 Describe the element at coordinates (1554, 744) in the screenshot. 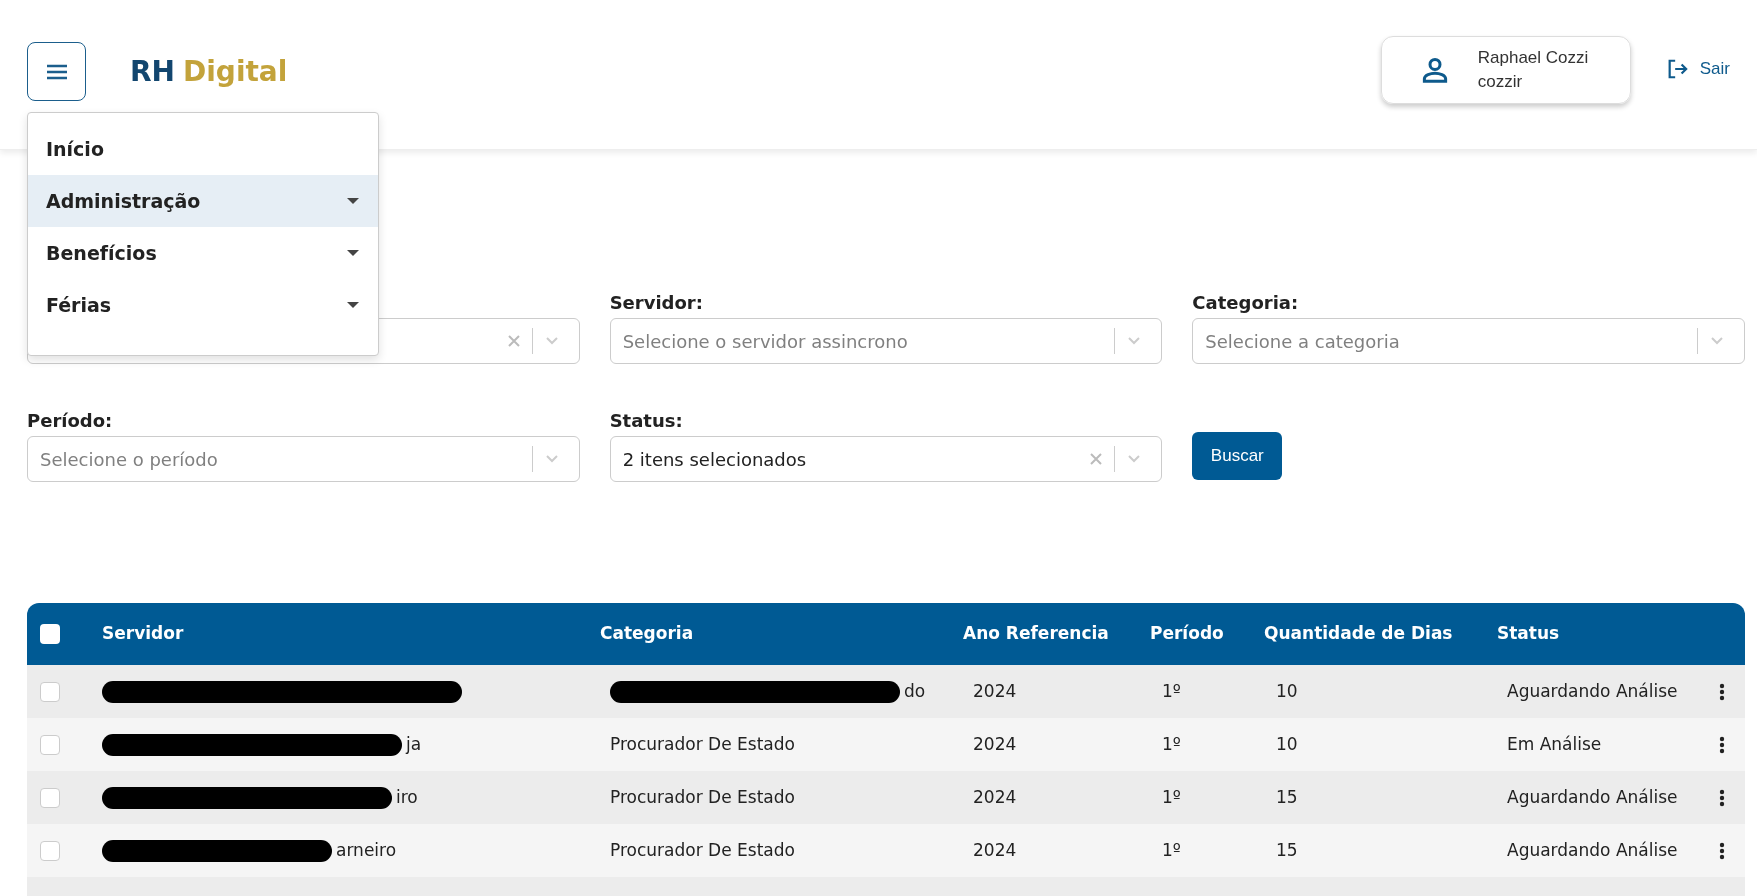

I see `status-text: Em Análise` at that location.